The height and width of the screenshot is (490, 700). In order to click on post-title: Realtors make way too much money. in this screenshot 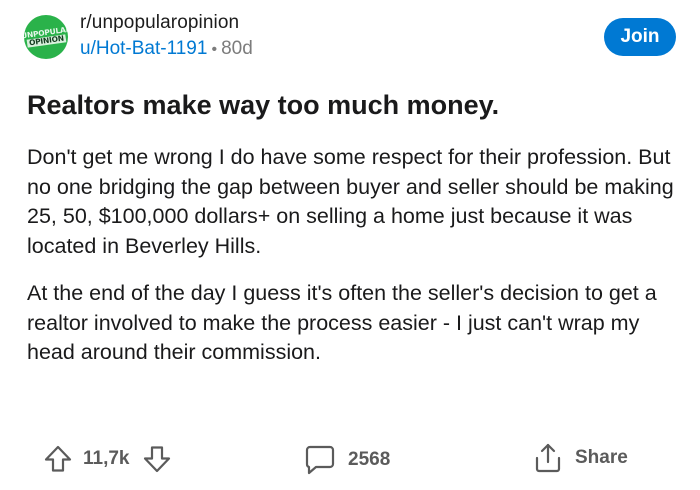, I will do `click(352, 105)`.